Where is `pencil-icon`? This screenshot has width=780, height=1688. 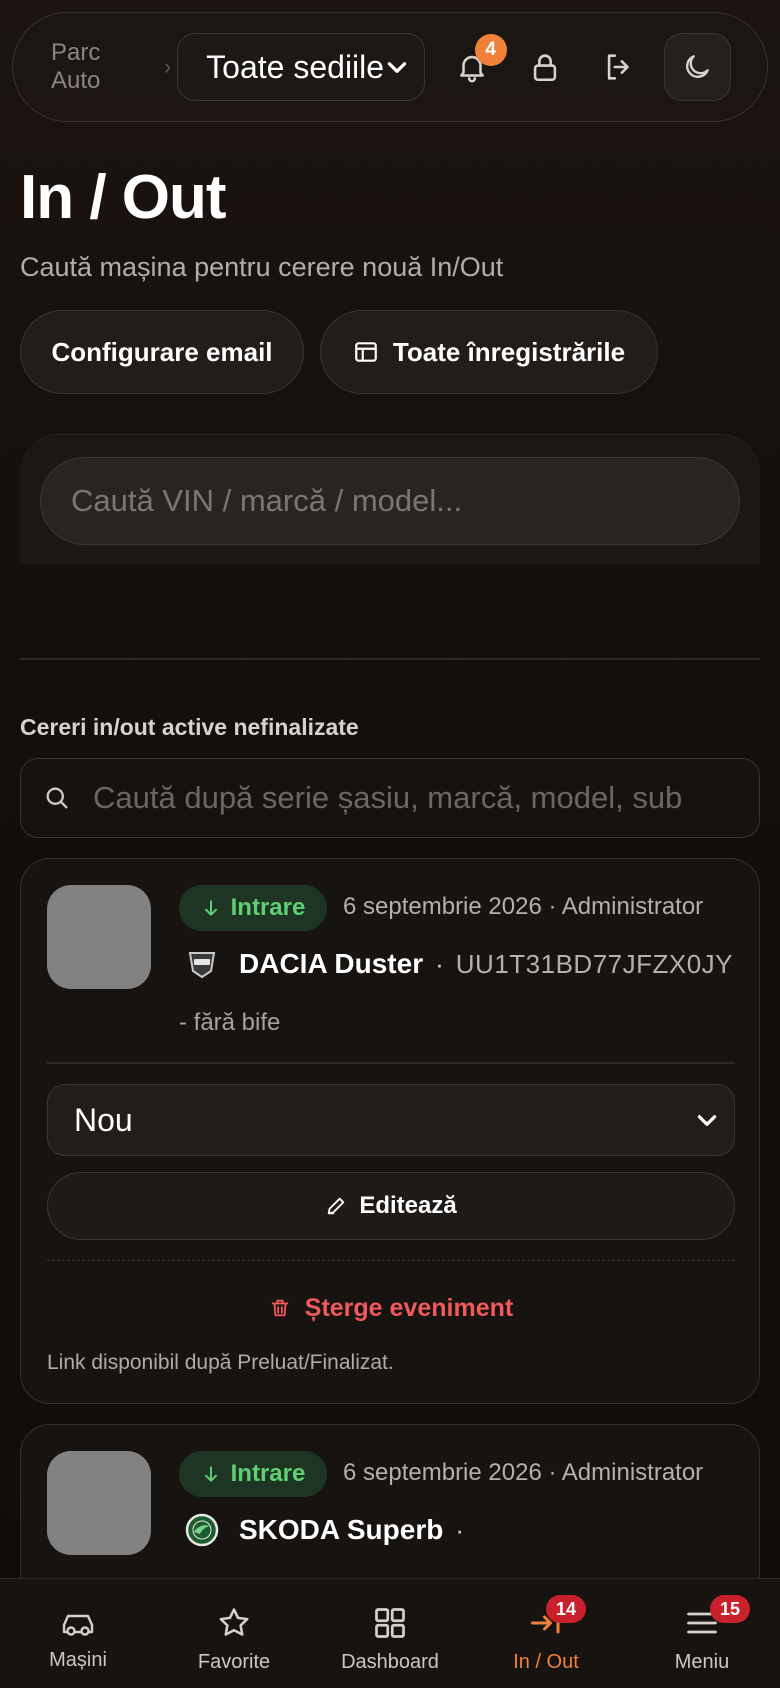 pencil-icon is located at coordinates (336, 1206).